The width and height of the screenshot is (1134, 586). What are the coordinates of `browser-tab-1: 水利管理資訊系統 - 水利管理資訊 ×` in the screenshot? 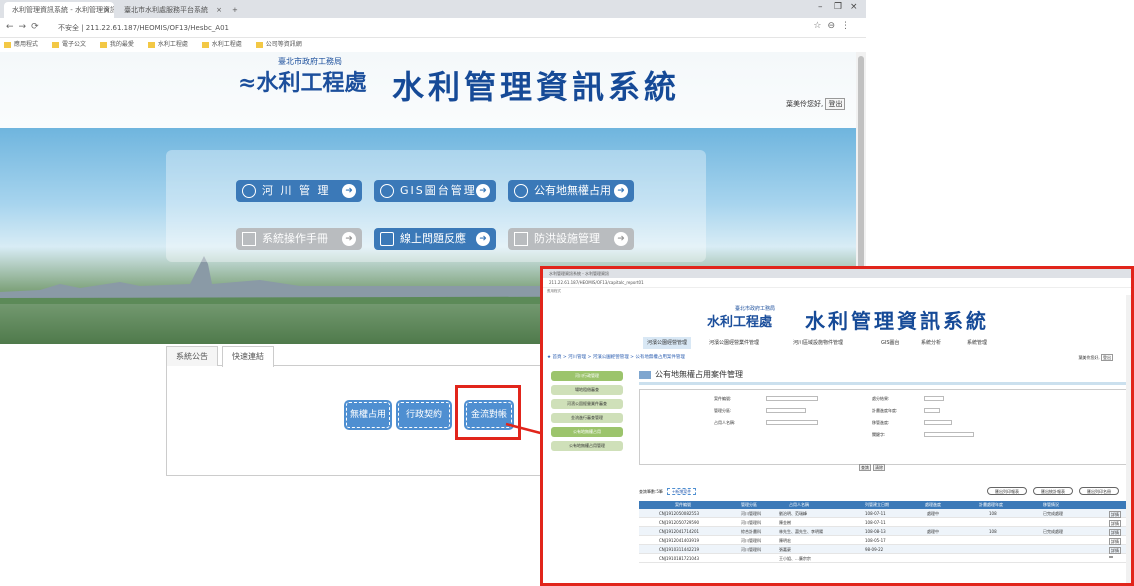 It's located at (59, 10).